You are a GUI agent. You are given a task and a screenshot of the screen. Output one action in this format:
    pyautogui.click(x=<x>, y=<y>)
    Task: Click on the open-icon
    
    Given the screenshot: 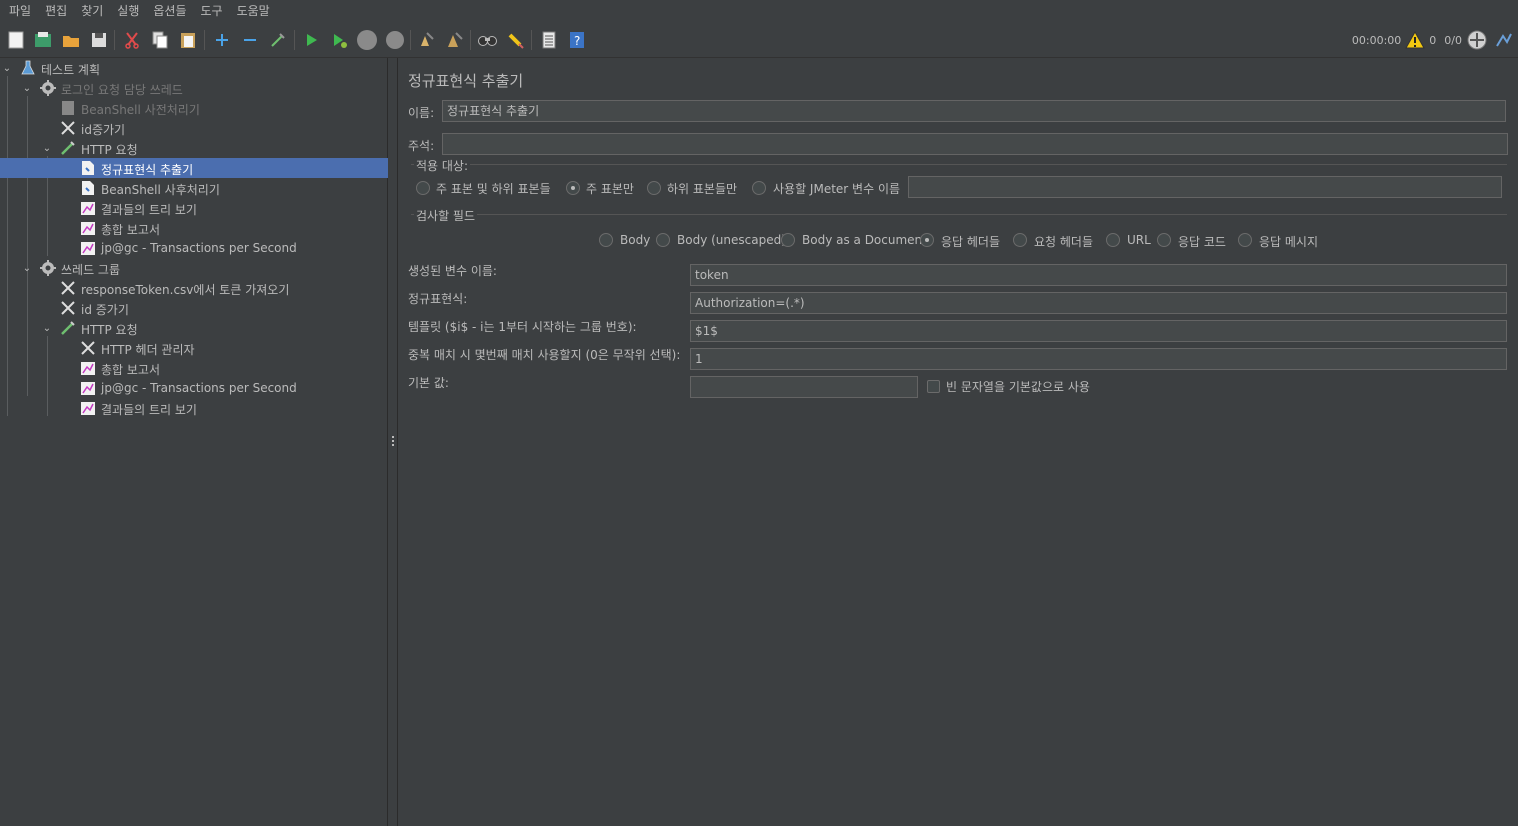 What is the action you would take?
    pyautogui.click(x=71, y=40)
    